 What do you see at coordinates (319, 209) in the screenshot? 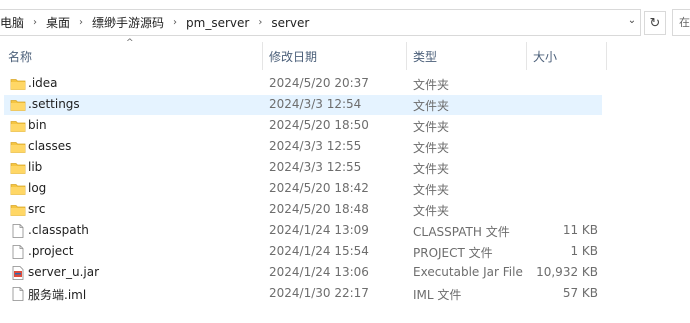
I see `file-date-modified: 2024/5/20 18:48` at bounding box center [319, 209].